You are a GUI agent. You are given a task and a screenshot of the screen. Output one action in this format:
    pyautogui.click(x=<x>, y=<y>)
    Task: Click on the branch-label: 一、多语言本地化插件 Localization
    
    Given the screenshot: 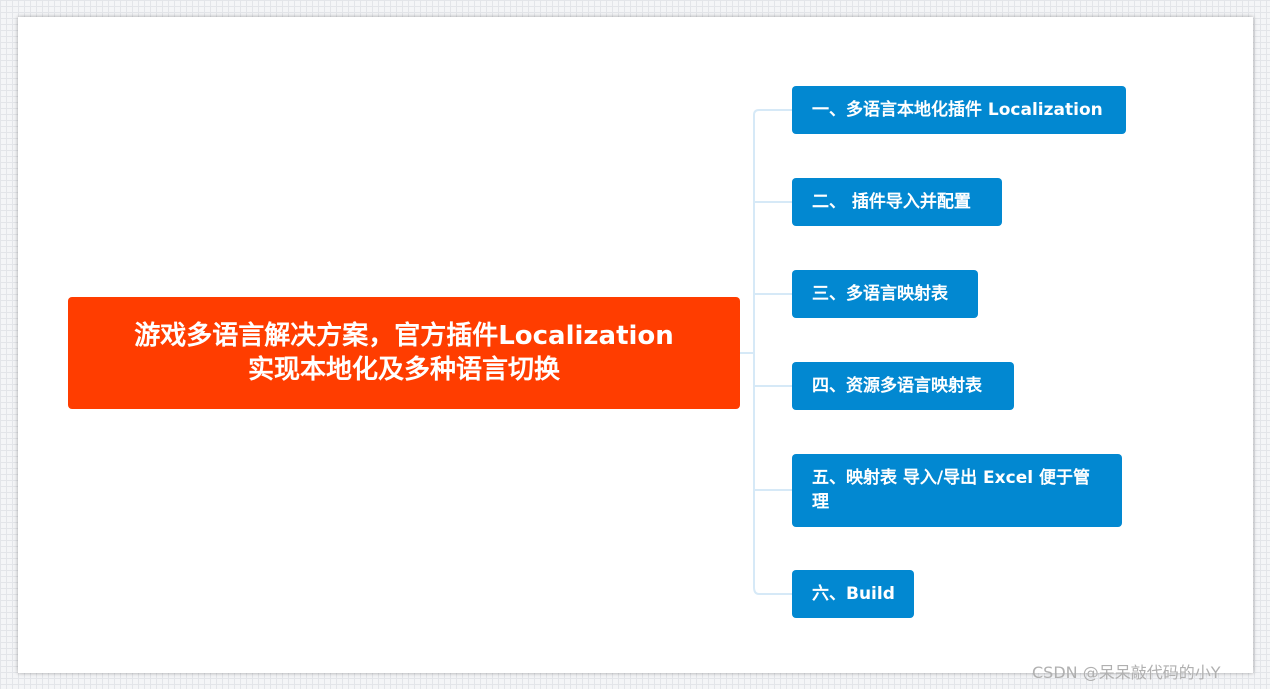 What is the action you would take?
    pyautogui.click(x=957, y=110)
    